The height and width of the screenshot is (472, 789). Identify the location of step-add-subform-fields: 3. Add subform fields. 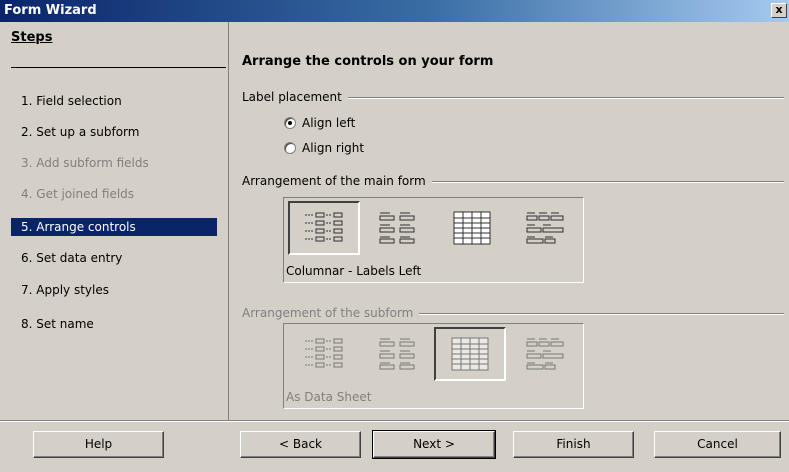
(85, 163).